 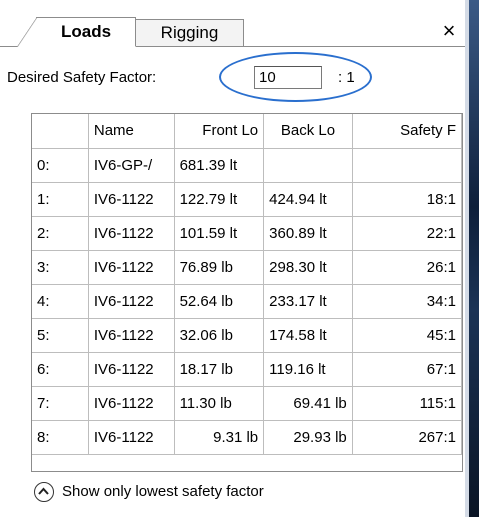 What do you see at coordinates (406, 199) in the screenshot?
I see `row-safety-factor: 18:1` at bounding box center [406, 199].